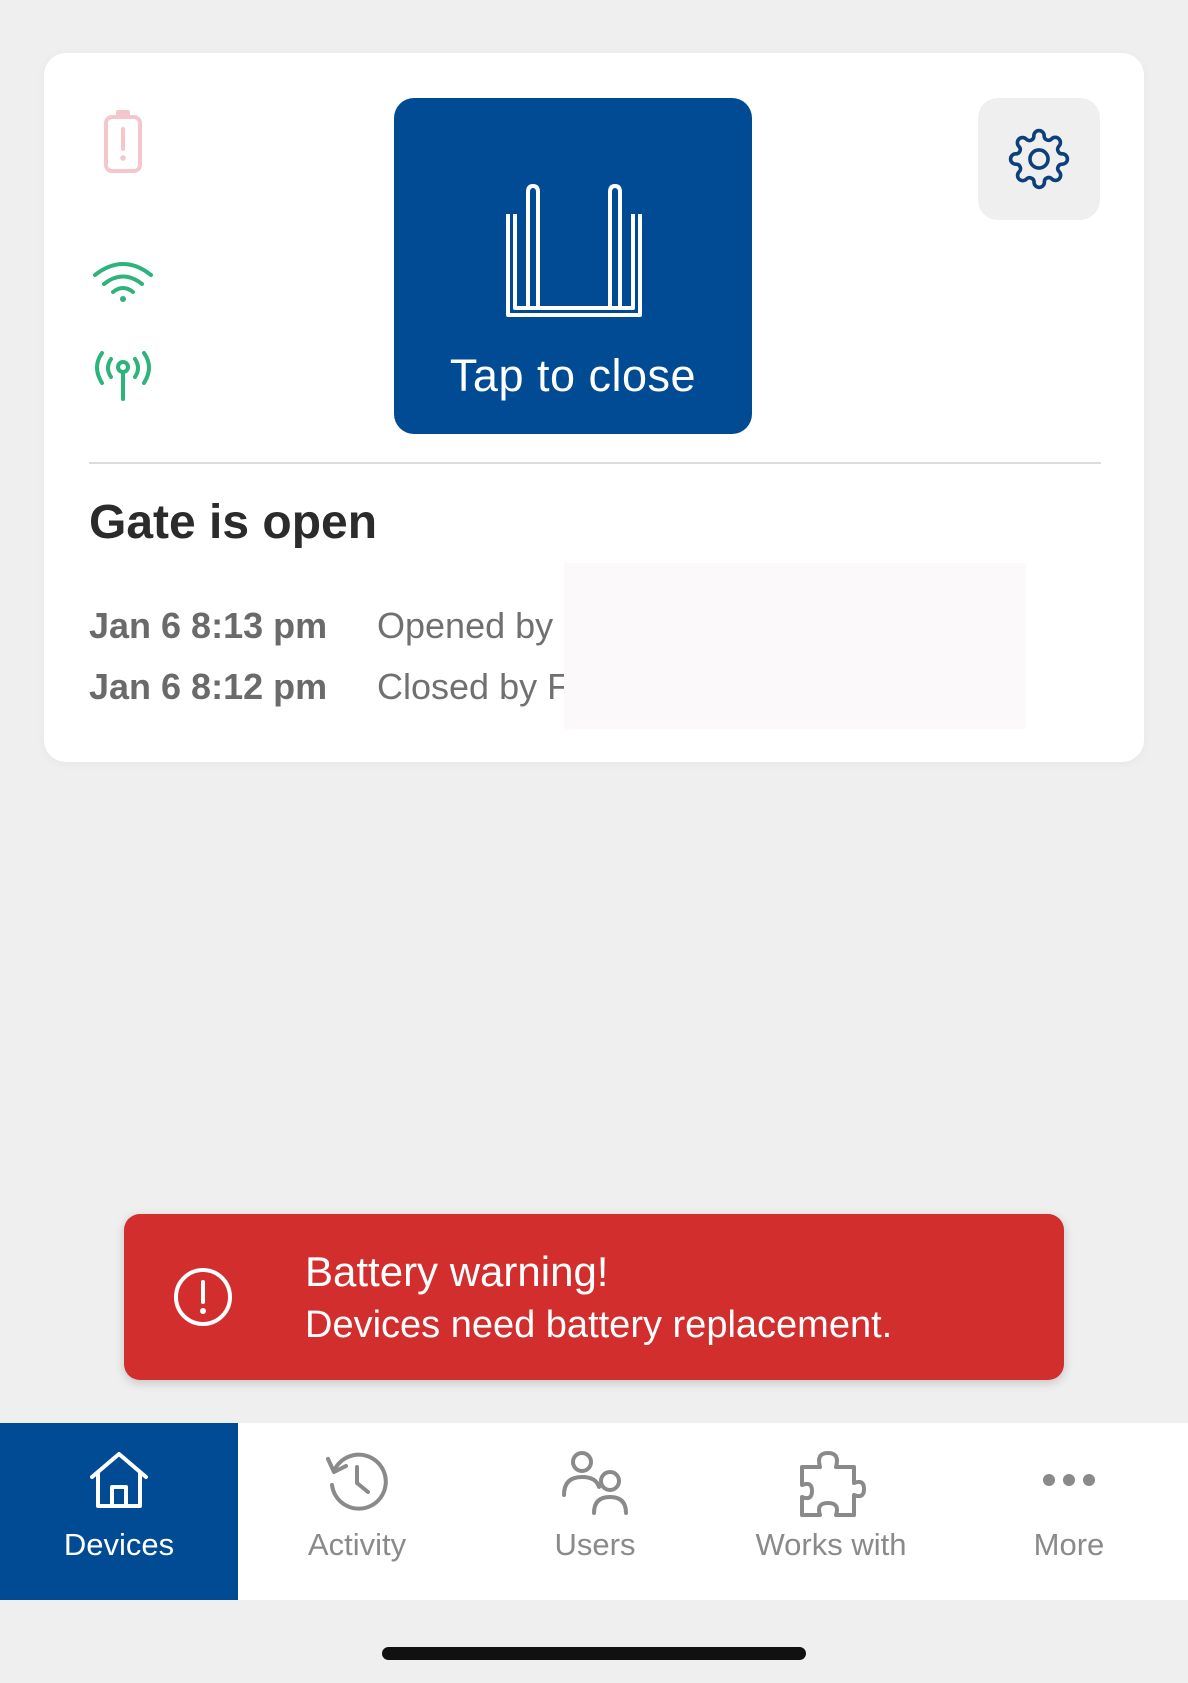  Describe the element at coordinates (208, 625) in the screenshot. I see `activity-time: Jan 6 8:13 pm` at that location.